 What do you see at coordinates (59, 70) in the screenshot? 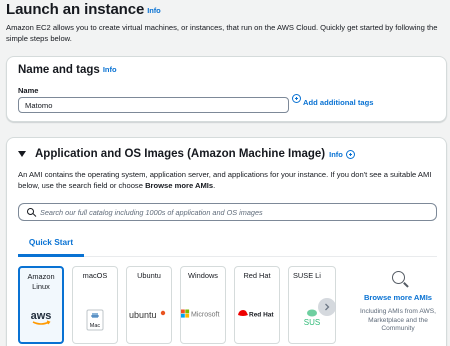
I see `name-and-tags-title: Name and tags` at bounding box center [59, 70].